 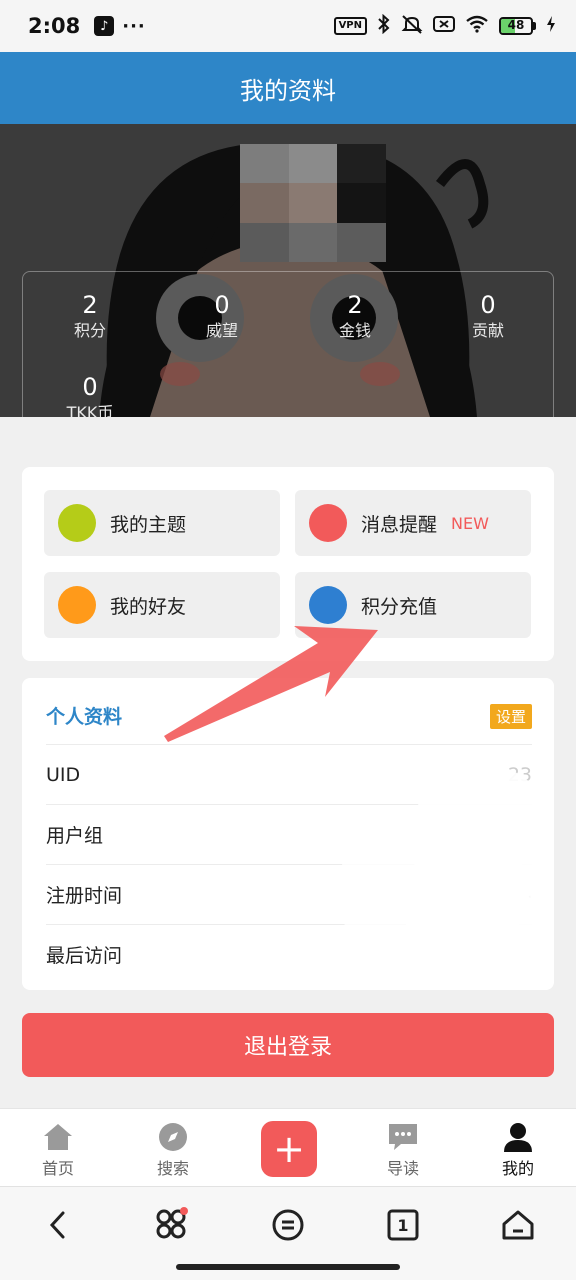 What do you see at coordinates (63, 774) in the screenshot?
I see `profile-row-label: UID` at bounding box center [63, 774].